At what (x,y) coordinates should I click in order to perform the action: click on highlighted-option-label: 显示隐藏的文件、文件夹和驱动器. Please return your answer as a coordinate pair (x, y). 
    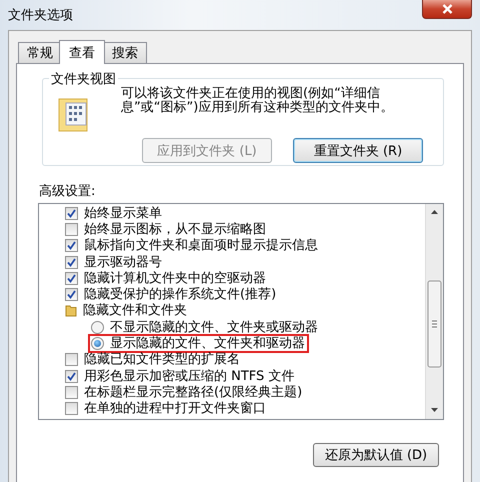
    Looking at the image, I should click on (198, 344).